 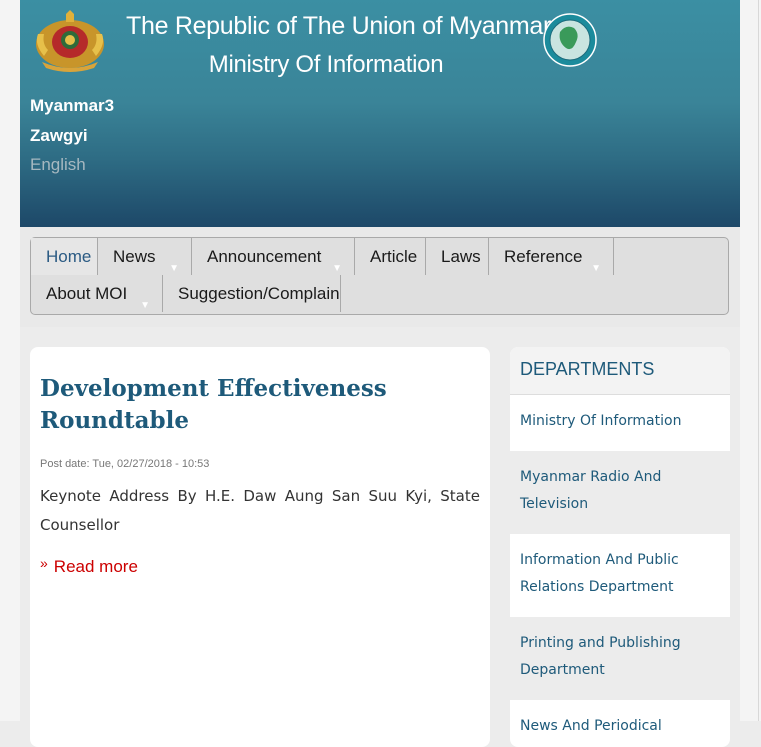 I want to click on nav-suggestion-label: Suggestion/Complain, so click(x=259, y=293).